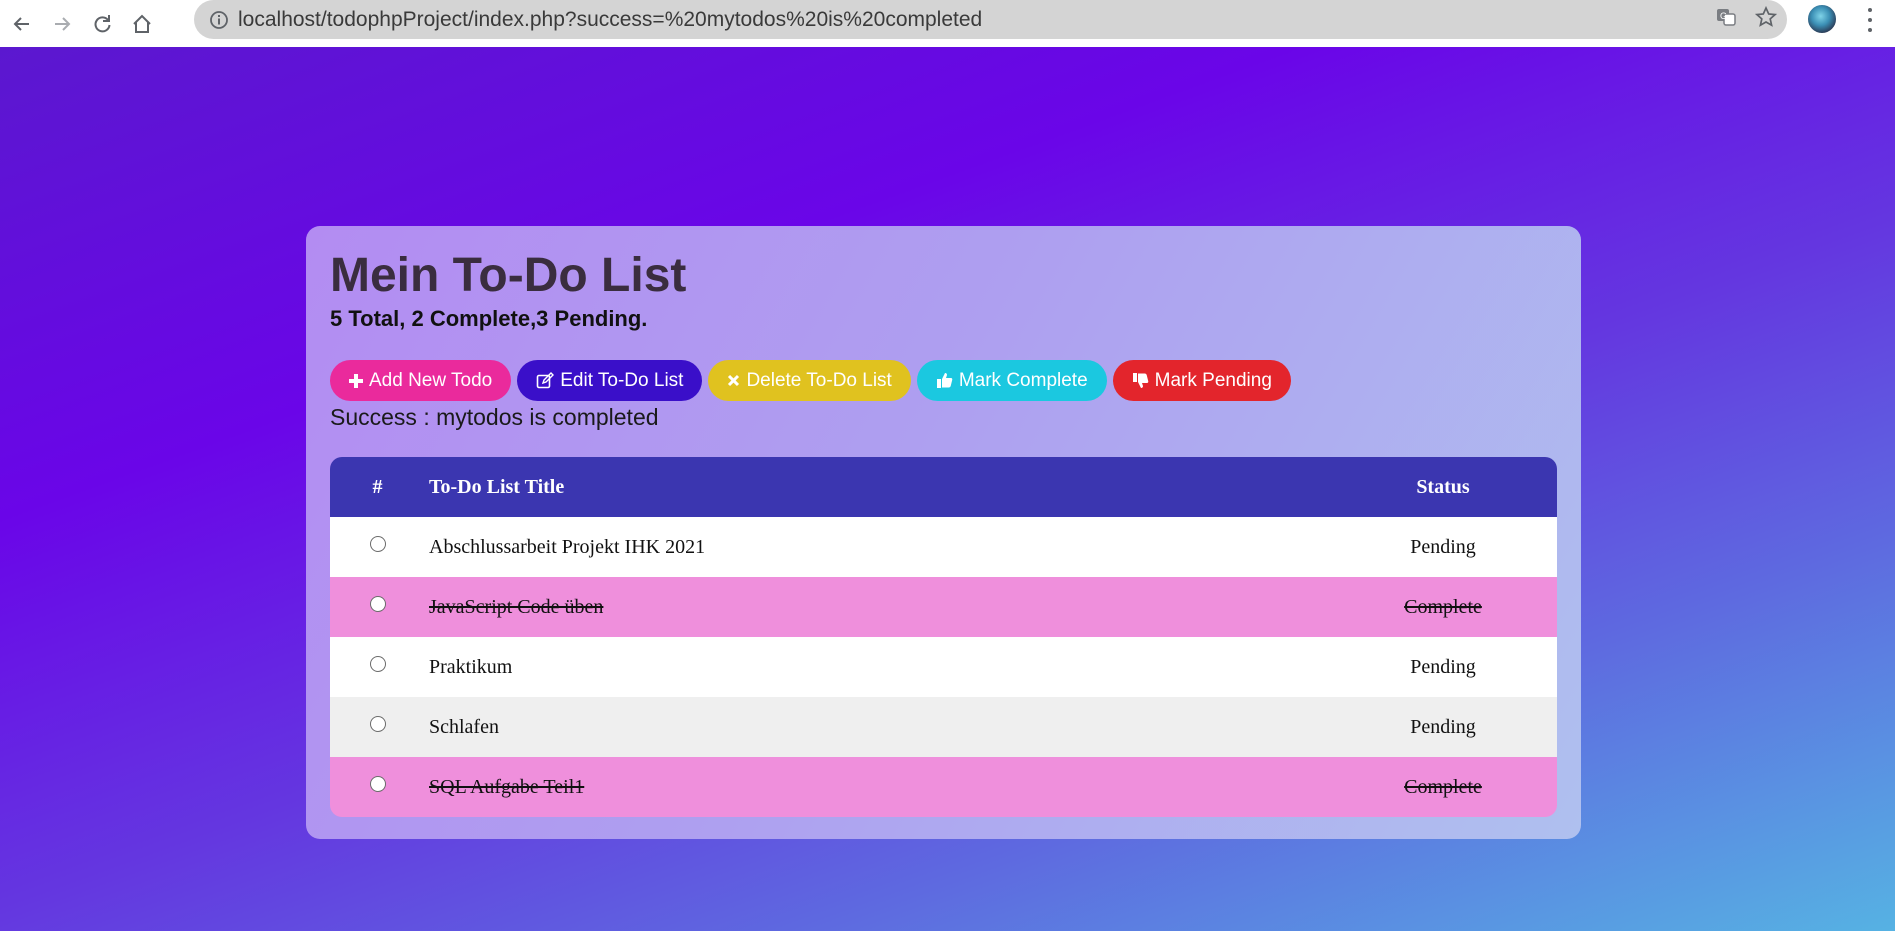 Image resolution: width=1895 pixels, height=931 pixels. I want to click on table-row: Praktikum Pending, so click(943, 667).